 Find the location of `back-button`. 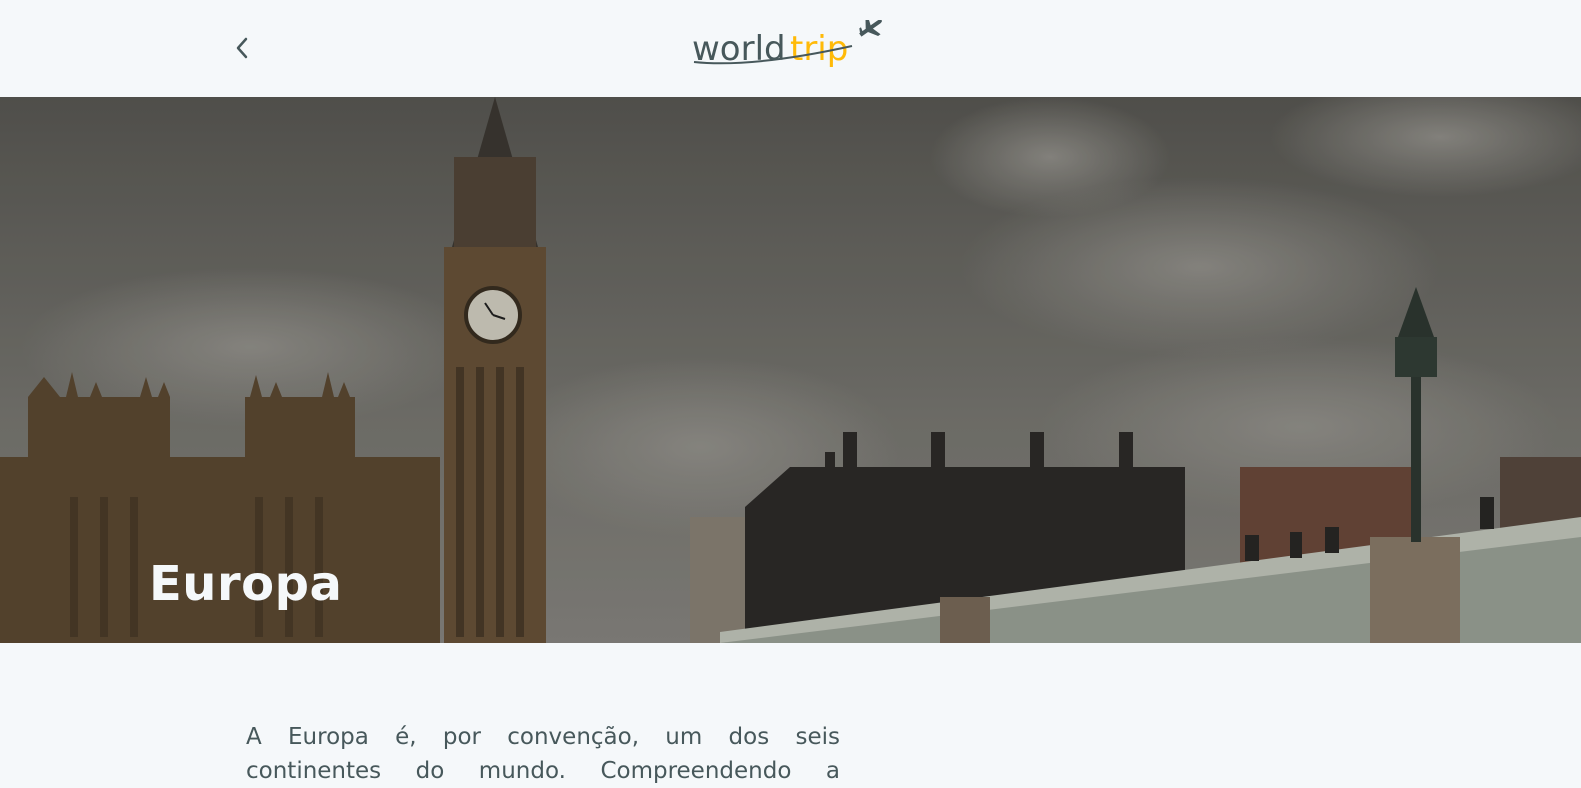

back-button is located at coordinates (242, 48).